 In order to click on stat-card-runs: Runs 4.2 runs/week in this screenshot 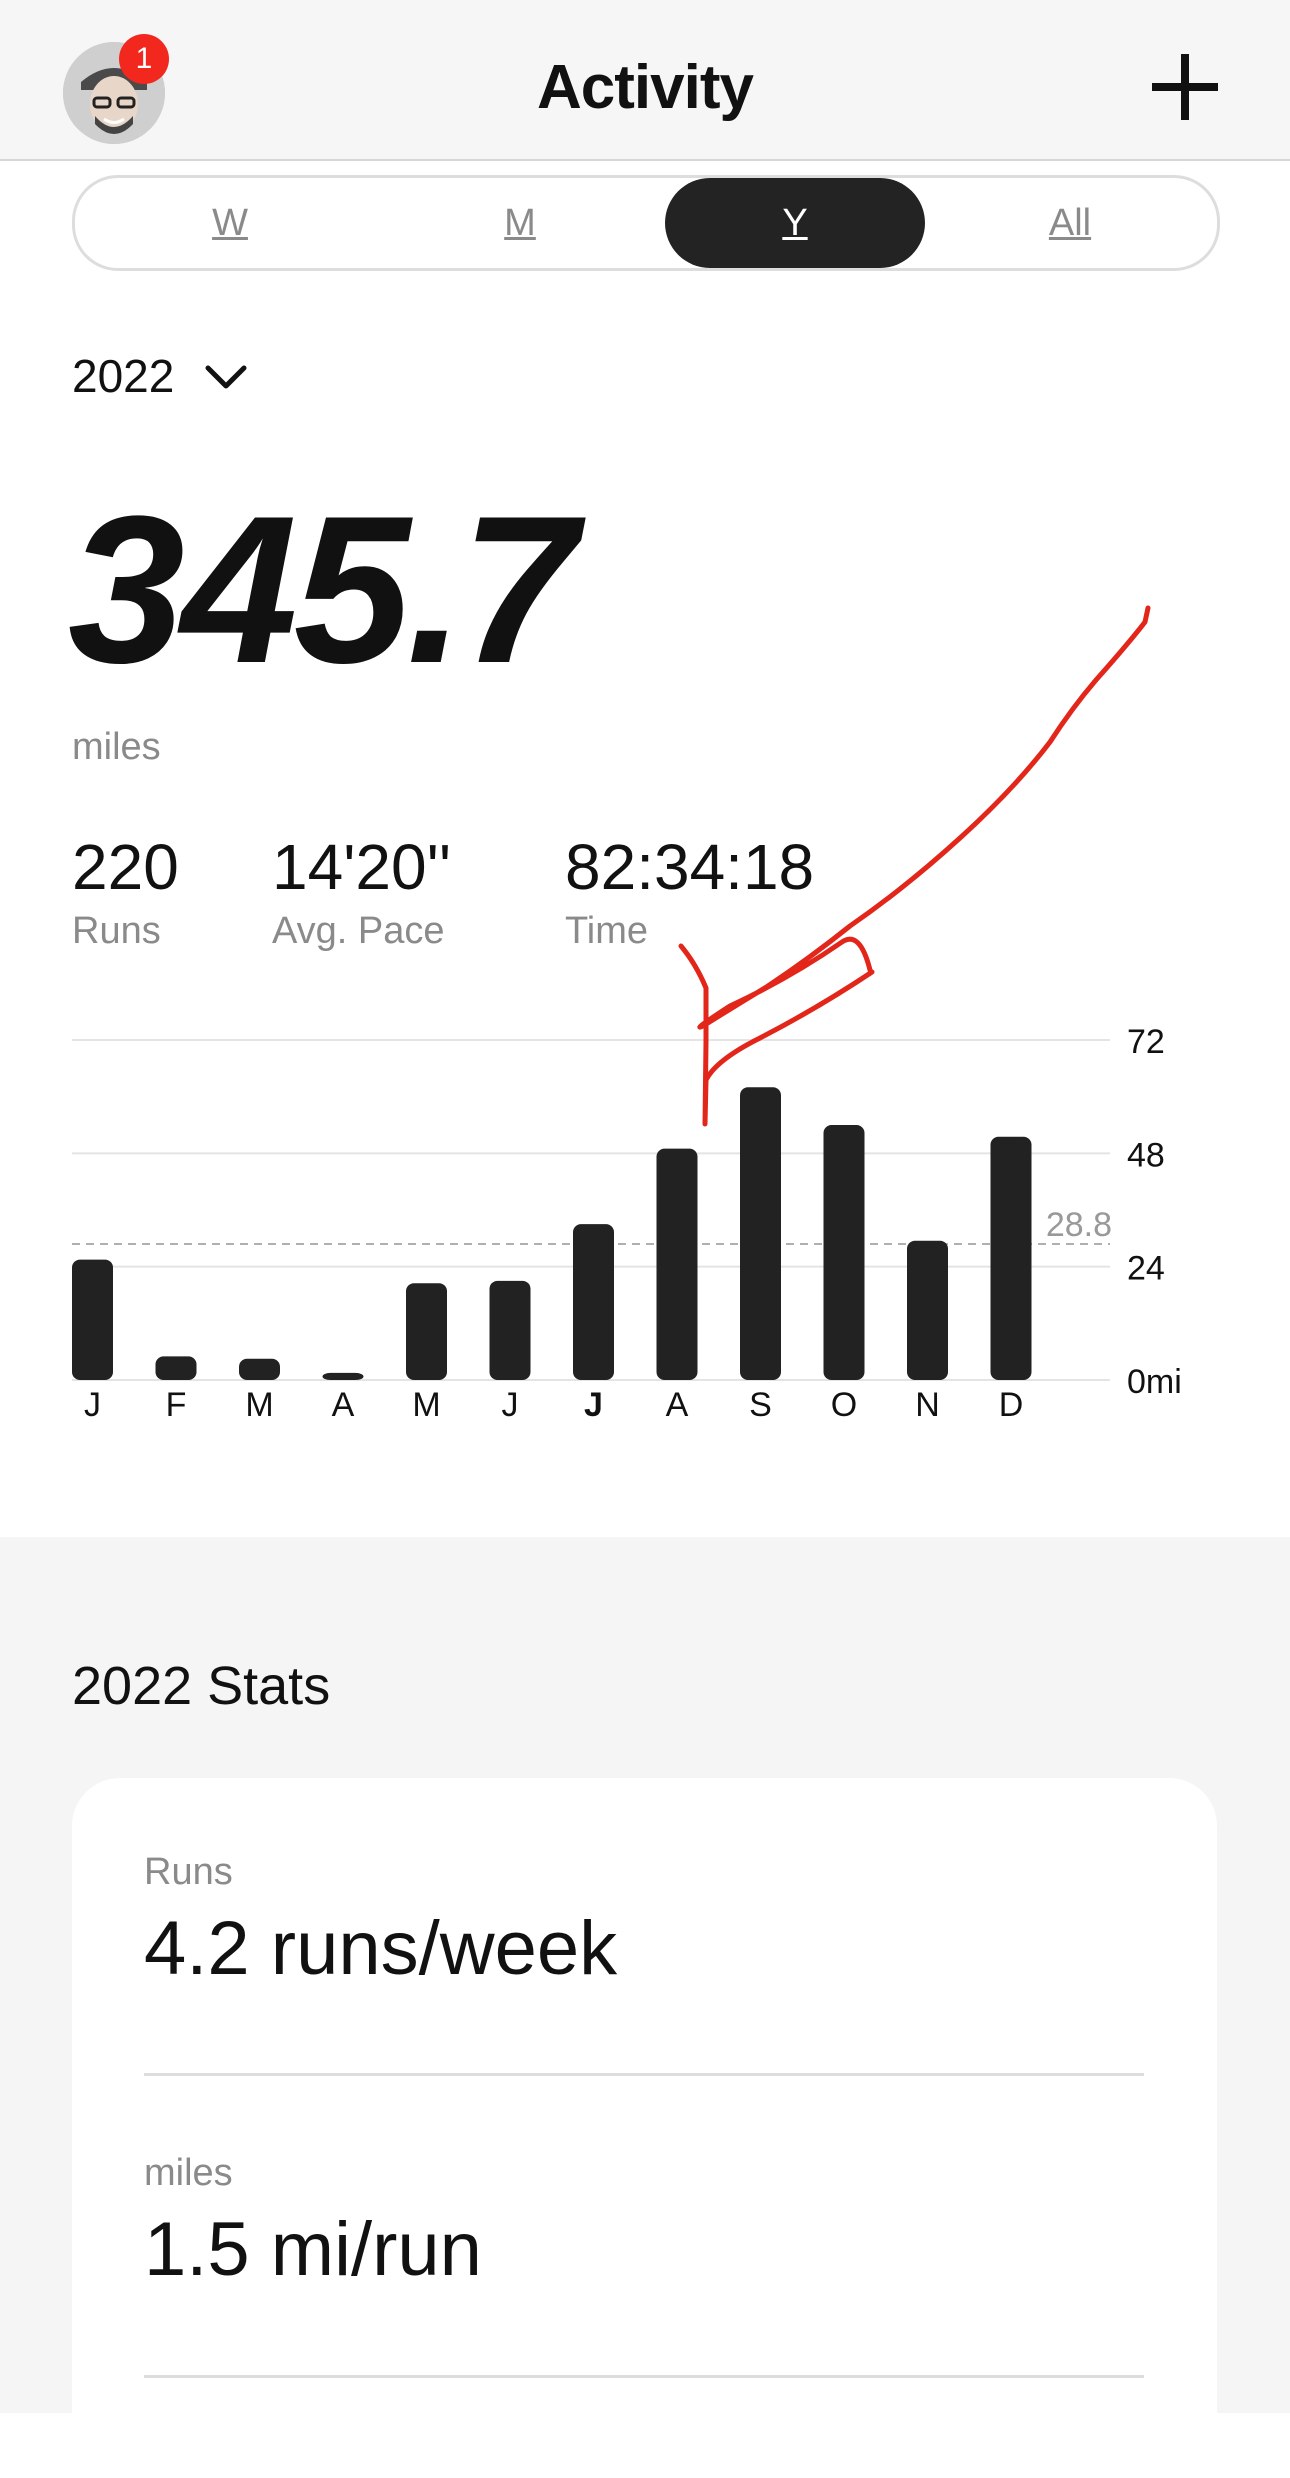, I will do `click(380, 1922)`.